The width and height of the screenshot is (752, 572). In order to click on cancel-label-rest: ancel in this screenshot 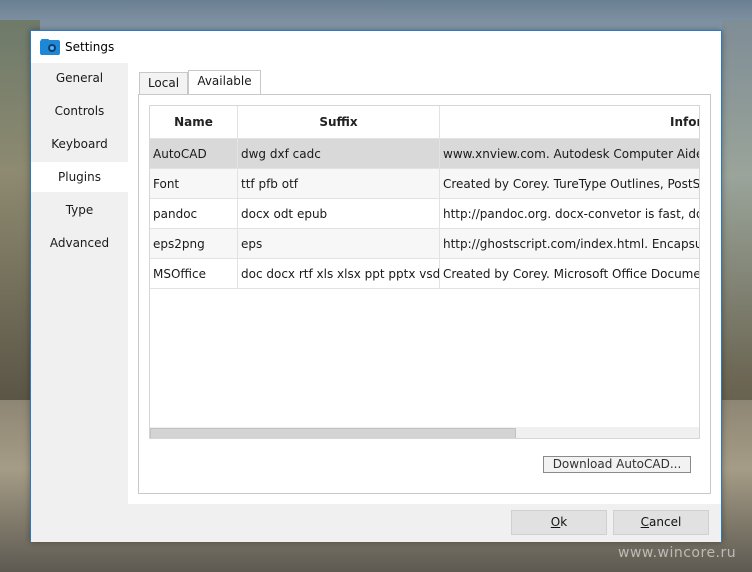, I will do `click(665, 522)`.